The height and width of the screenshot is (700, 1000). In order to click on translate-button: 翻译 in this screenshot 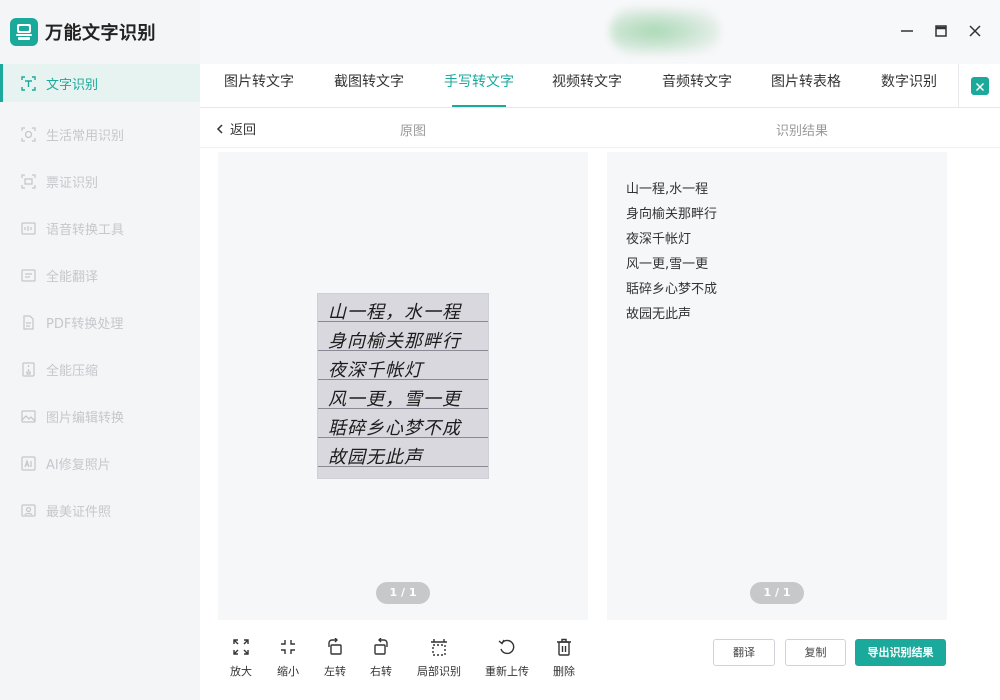, I will do `click(744, 652)`.